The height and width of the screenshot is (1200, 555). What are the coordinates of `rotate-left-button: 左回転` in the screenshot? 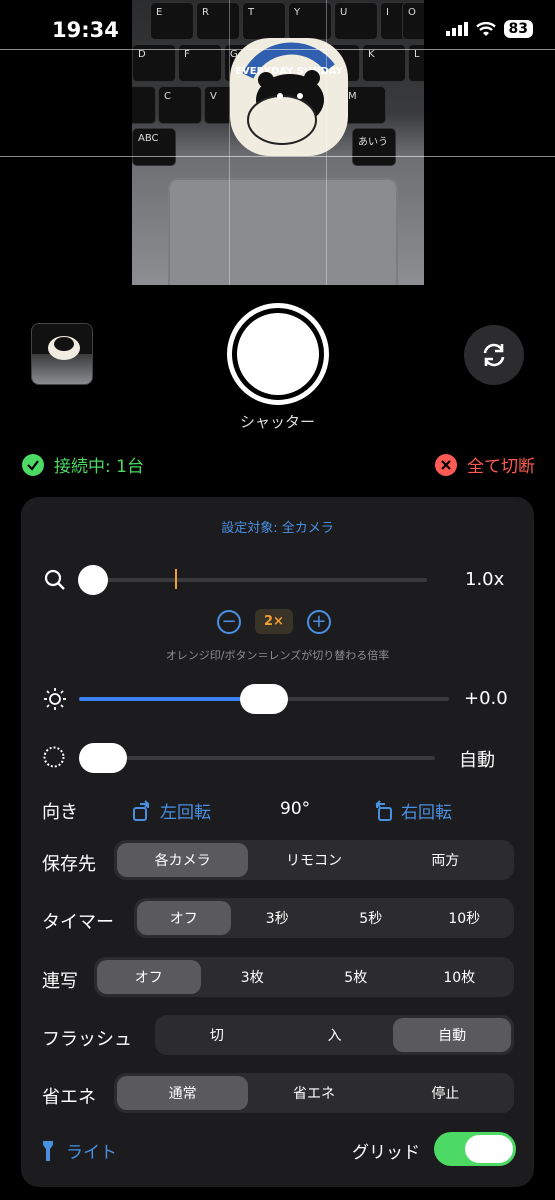 It's located at (171, 810).